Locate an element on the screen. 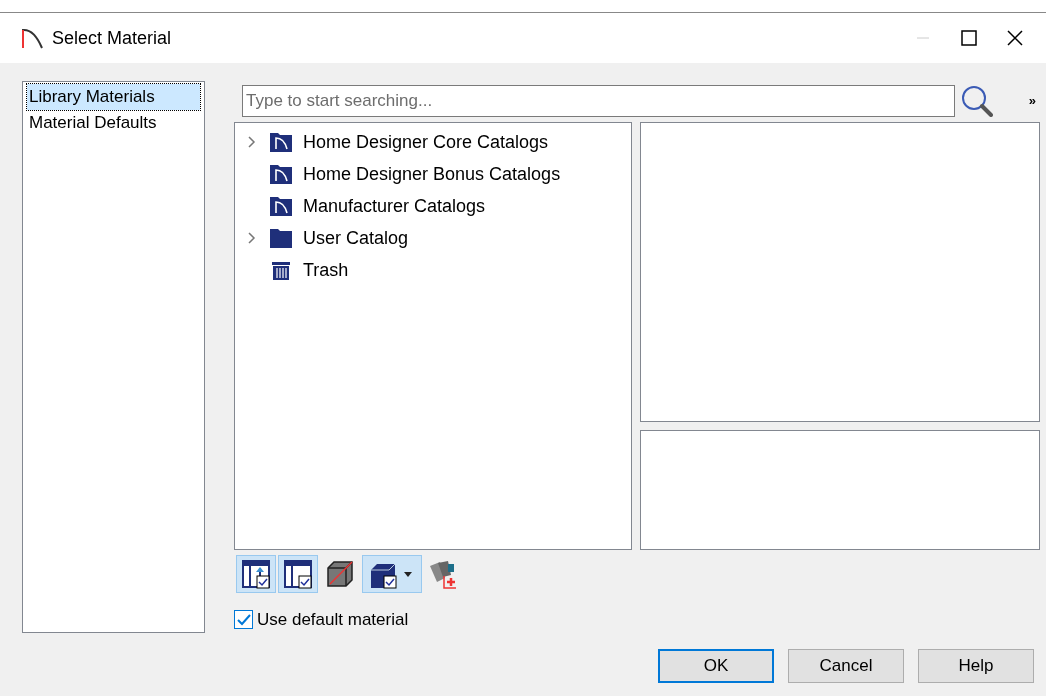  search-icon is located at coordinates (977, 101).